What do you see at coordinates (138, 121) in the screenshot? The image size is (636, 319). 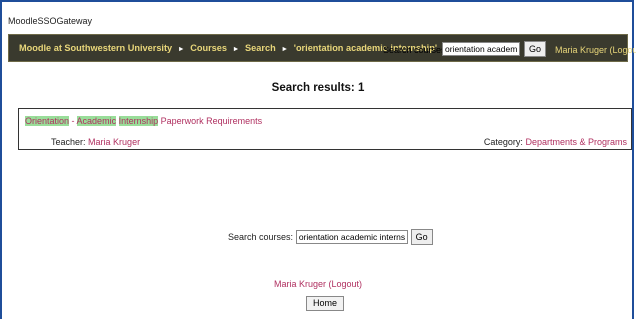 I see `course-title-part: Internship` at bounding box center [138, 121].